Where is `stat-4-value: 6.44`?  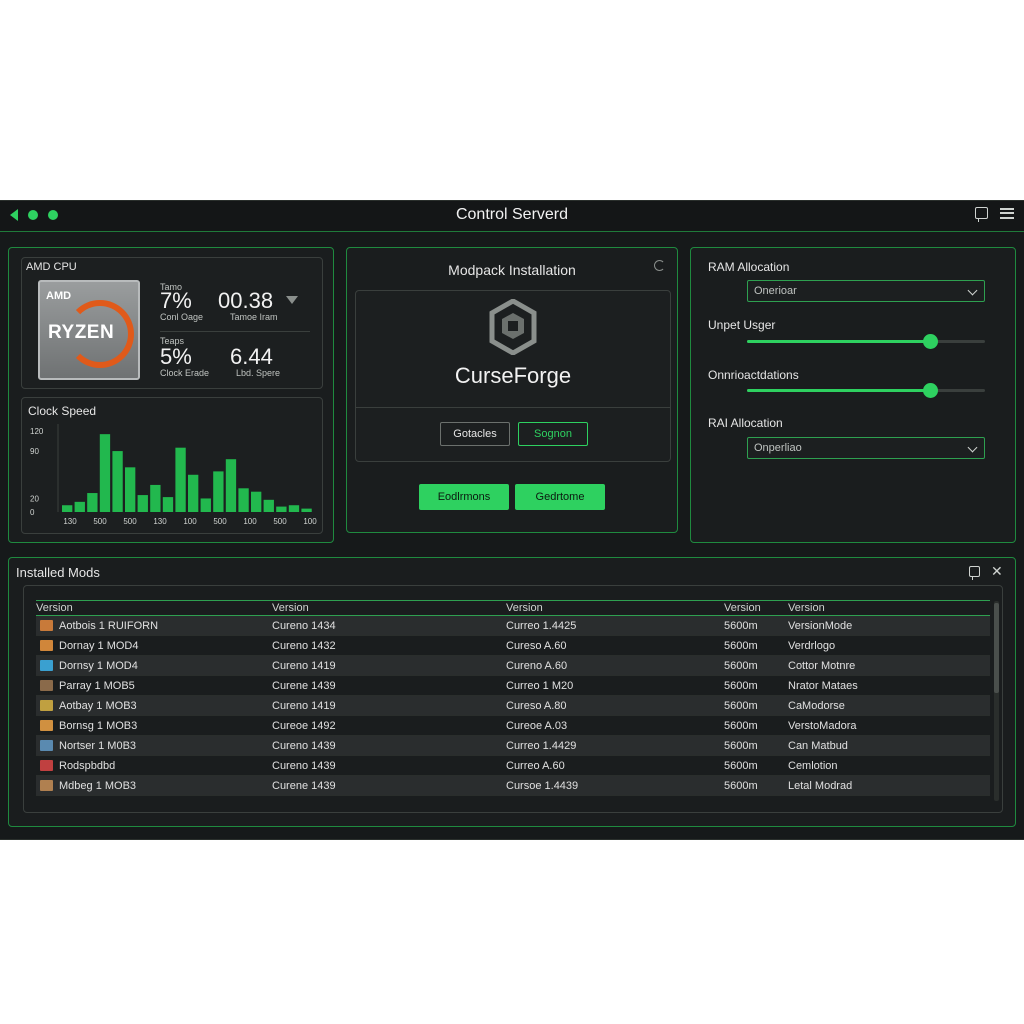 stat-4-value: 6.44 is located at coordinates (251, 356).